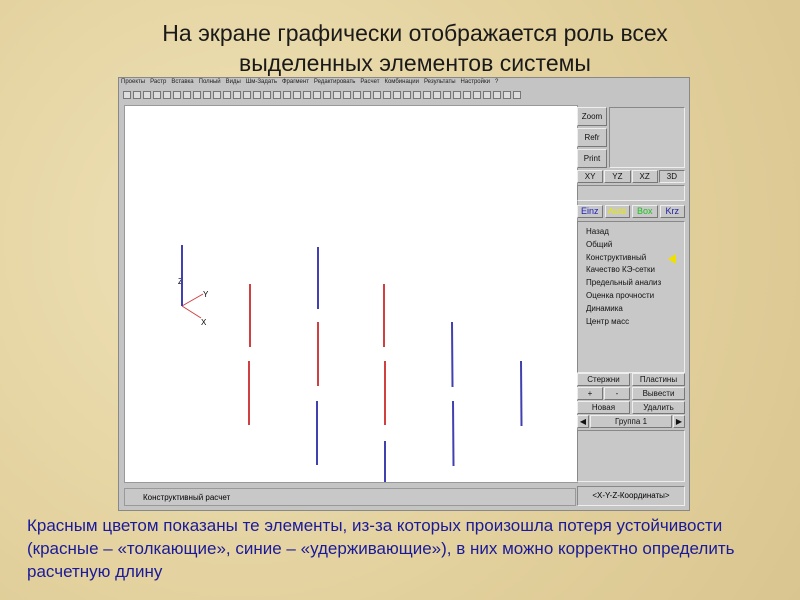 The image size is (800, 600). I want to click on print-button: Print, so click(592, 158).